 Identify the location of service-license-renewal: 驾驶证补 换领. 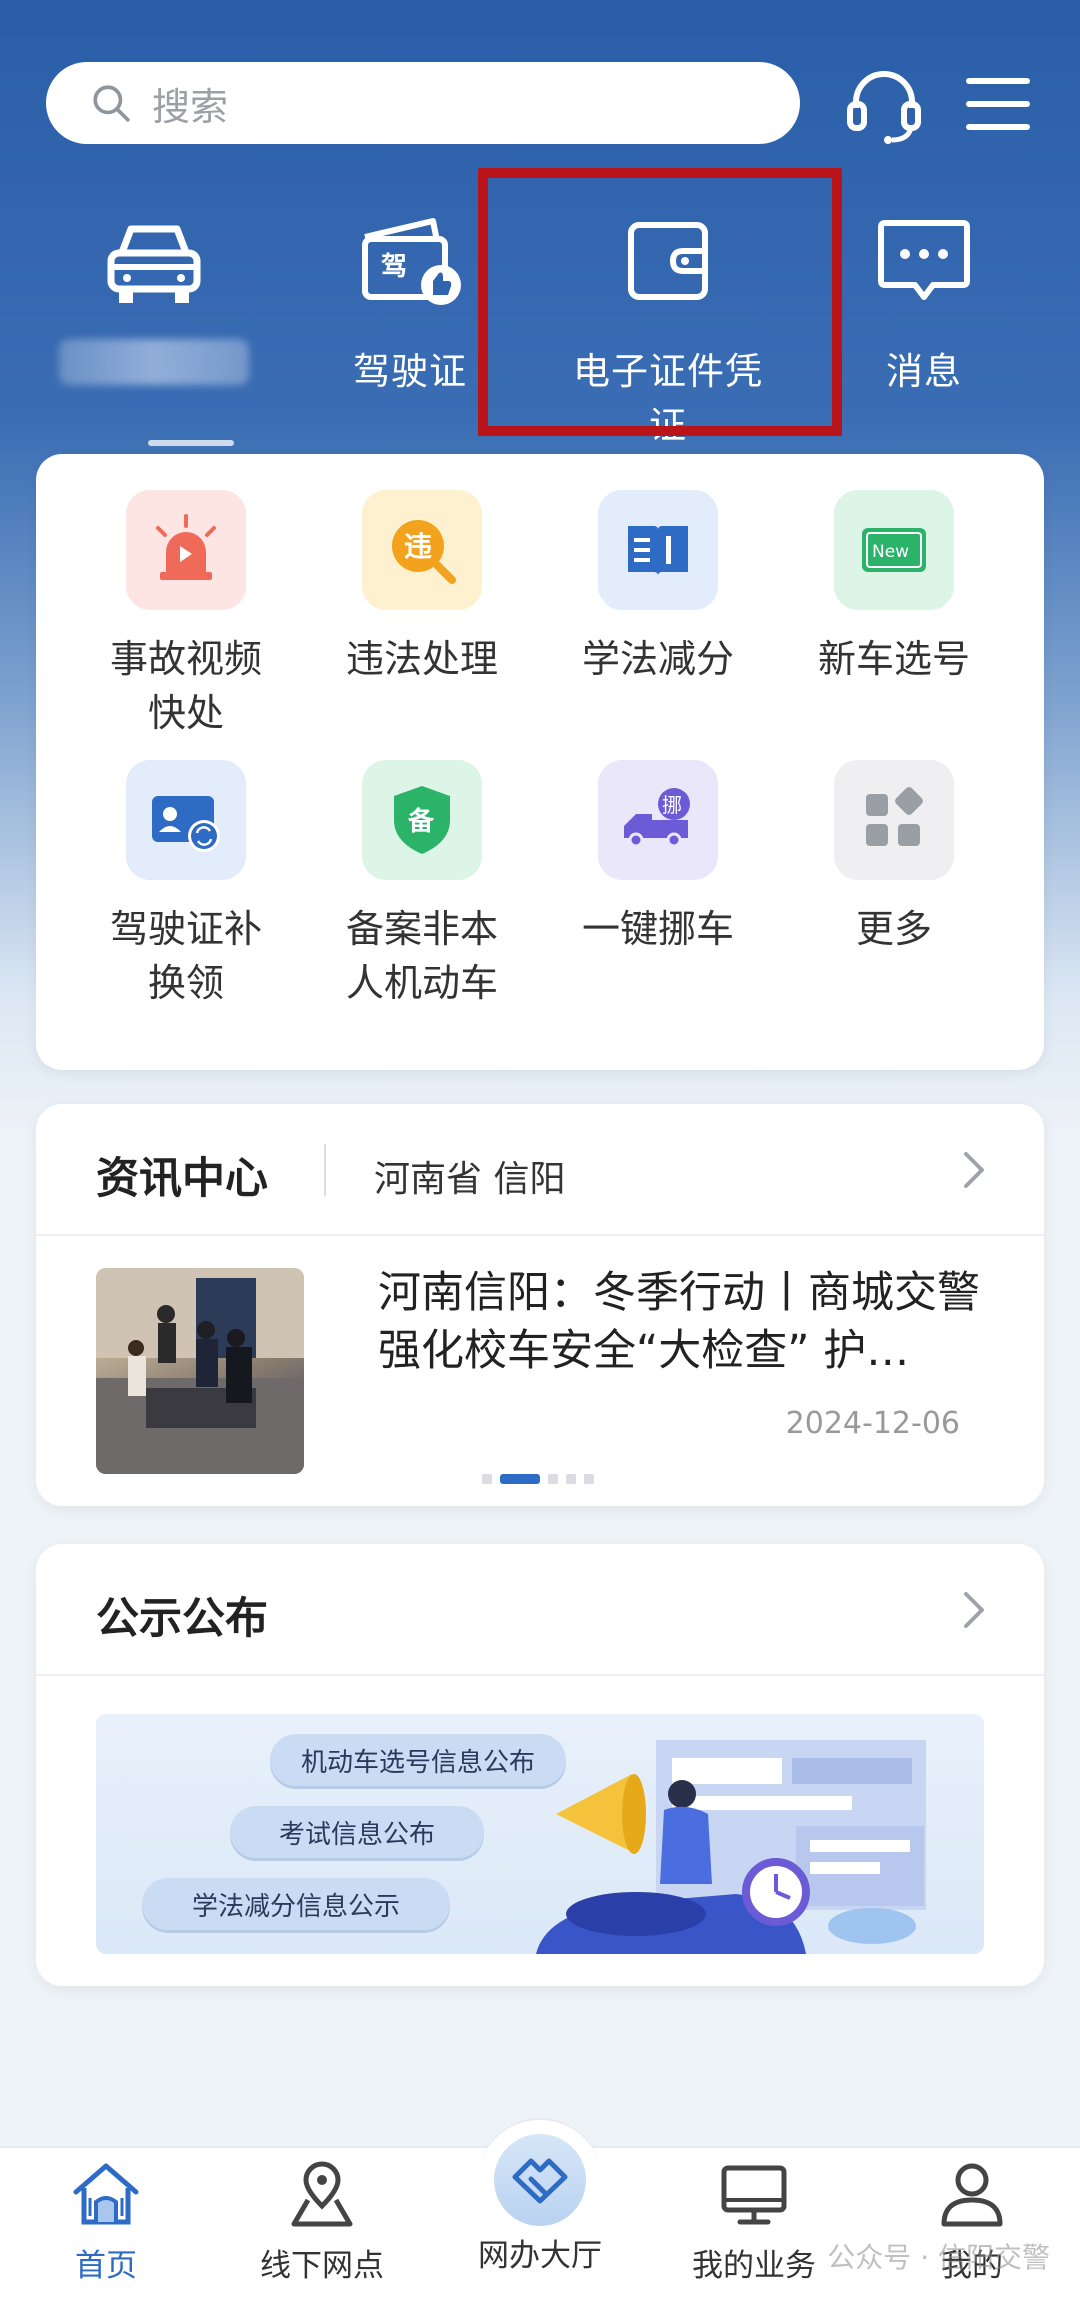
(186, 885).